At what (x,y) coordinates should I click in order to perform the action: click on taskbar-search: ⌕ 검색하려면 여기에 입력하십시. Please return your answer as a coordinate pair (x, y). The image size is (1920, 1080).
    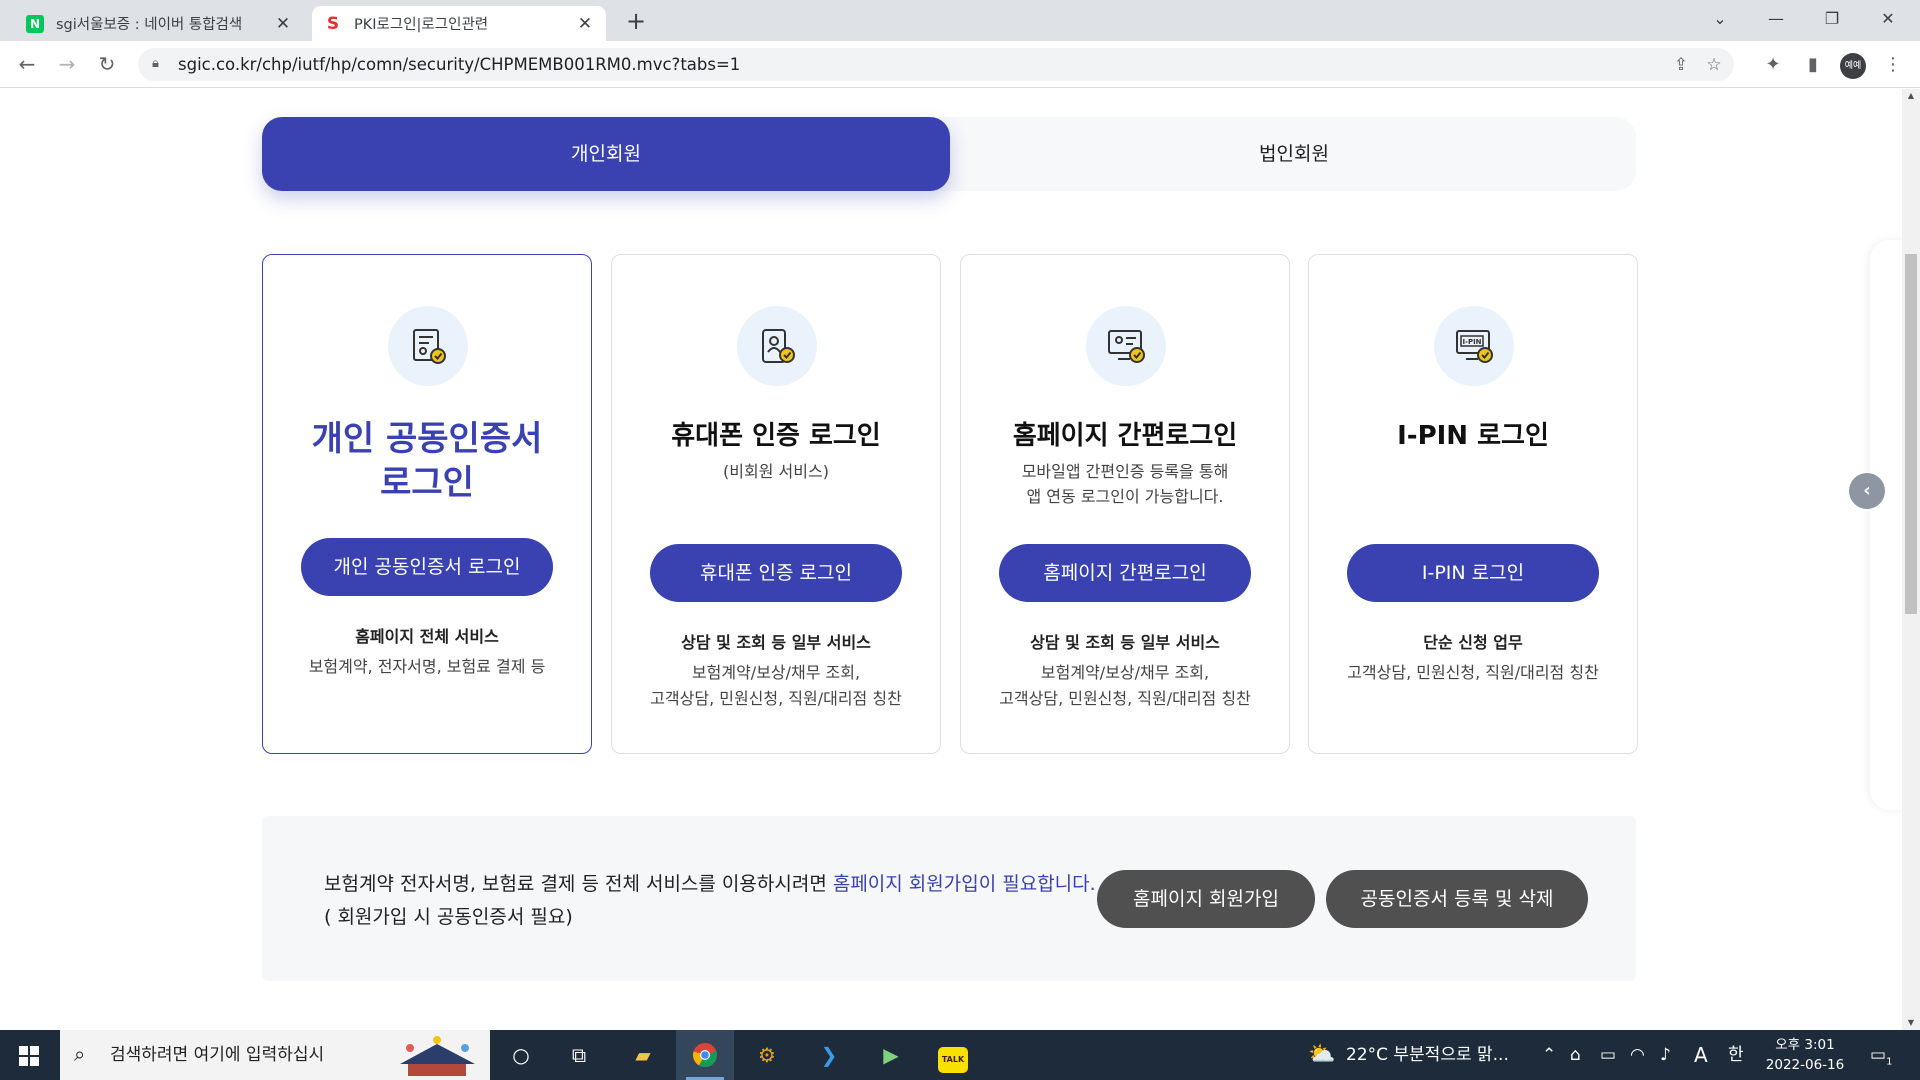
    Looking at the image, I should click on (275, 1055).